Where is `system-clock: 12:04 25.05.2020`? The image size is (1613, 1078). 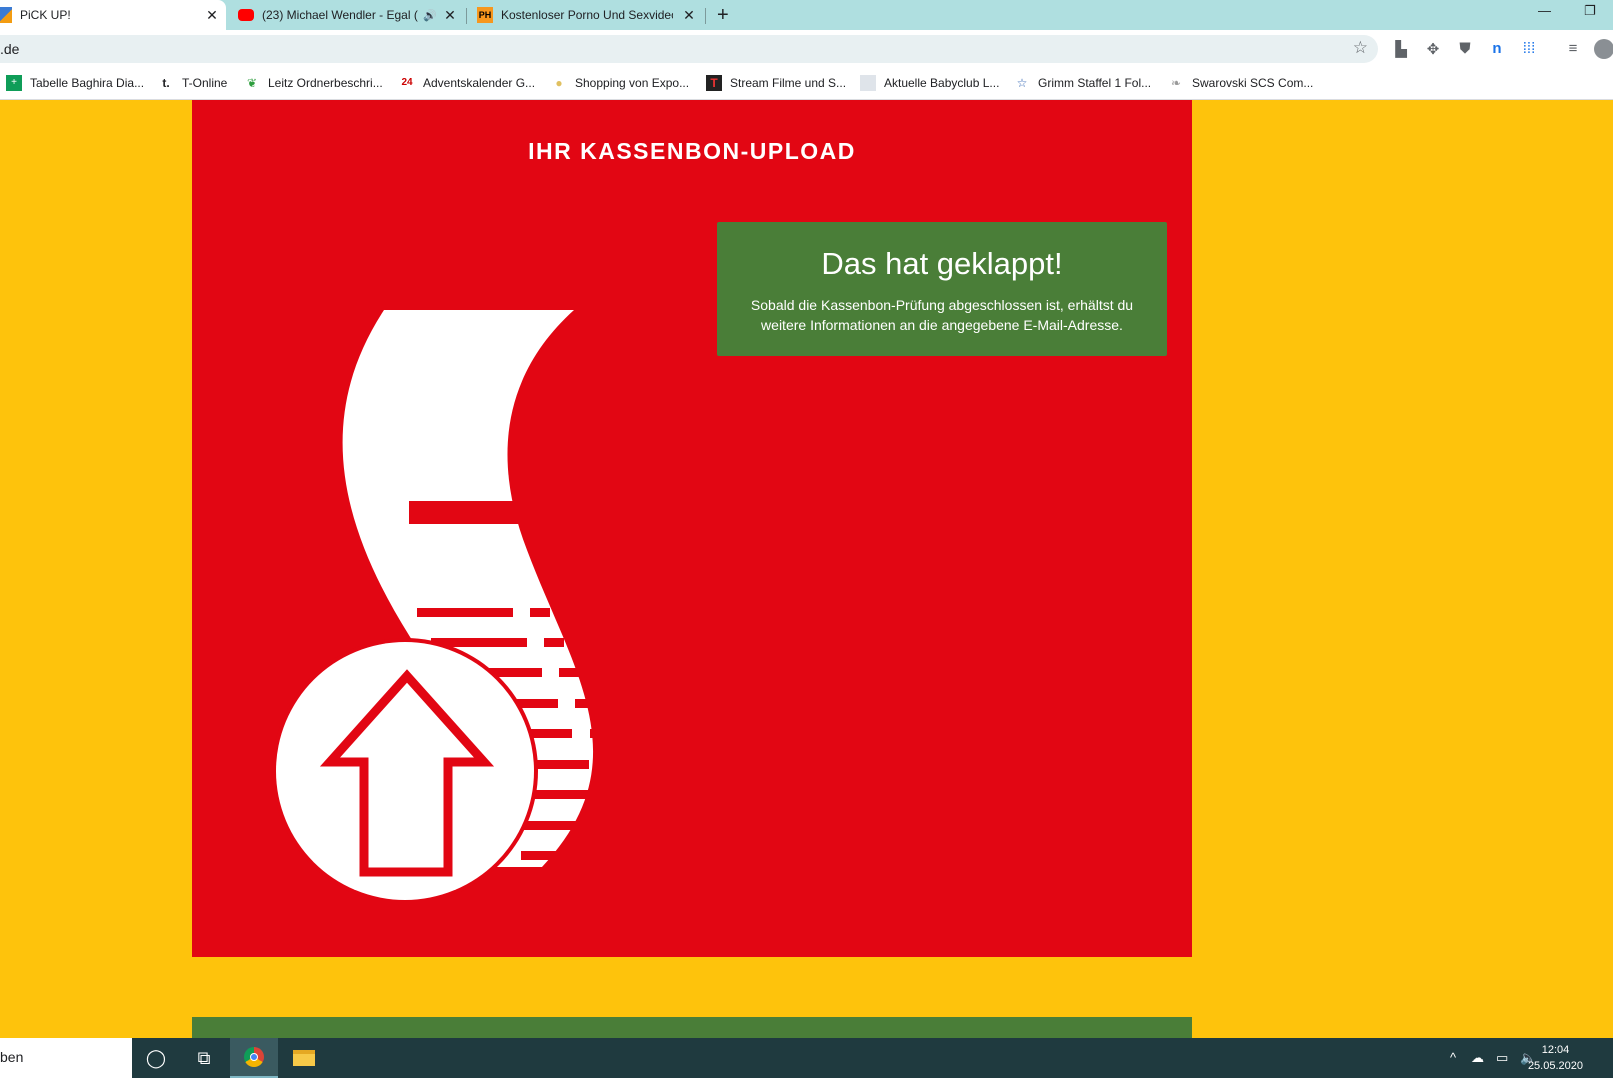
system-clock: 12:04 25.05.2020 is located at coordinates (1555, 1058).